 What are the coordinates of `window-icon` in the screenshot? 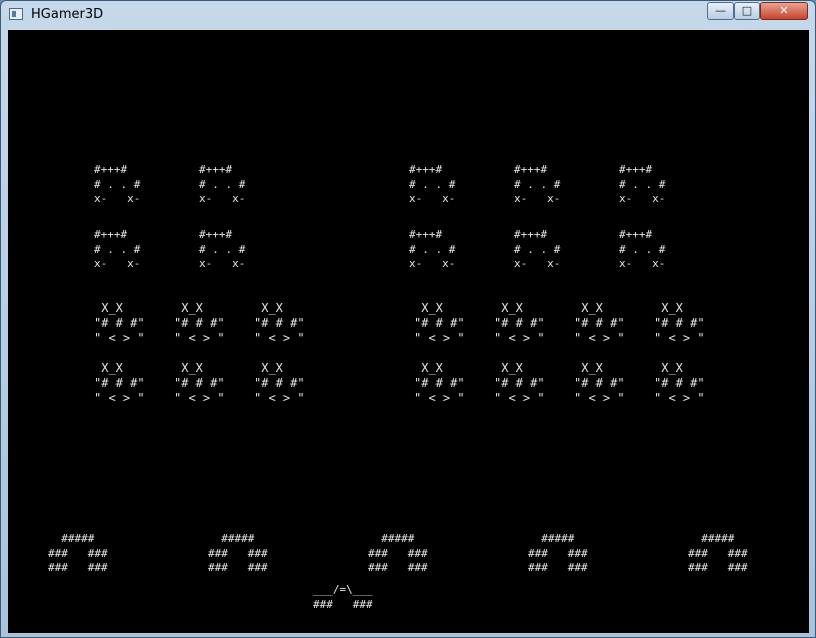 It's located at (16, 14).